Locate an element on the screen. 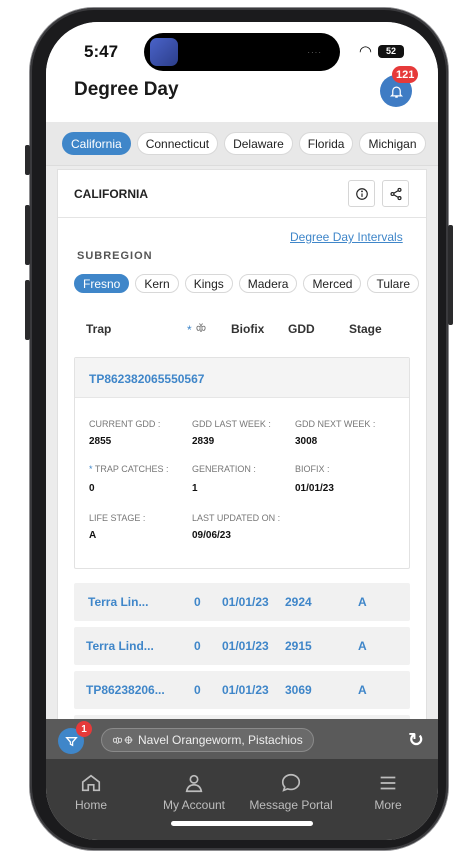  column-header-catches: * is located at coordinates (197, 329).